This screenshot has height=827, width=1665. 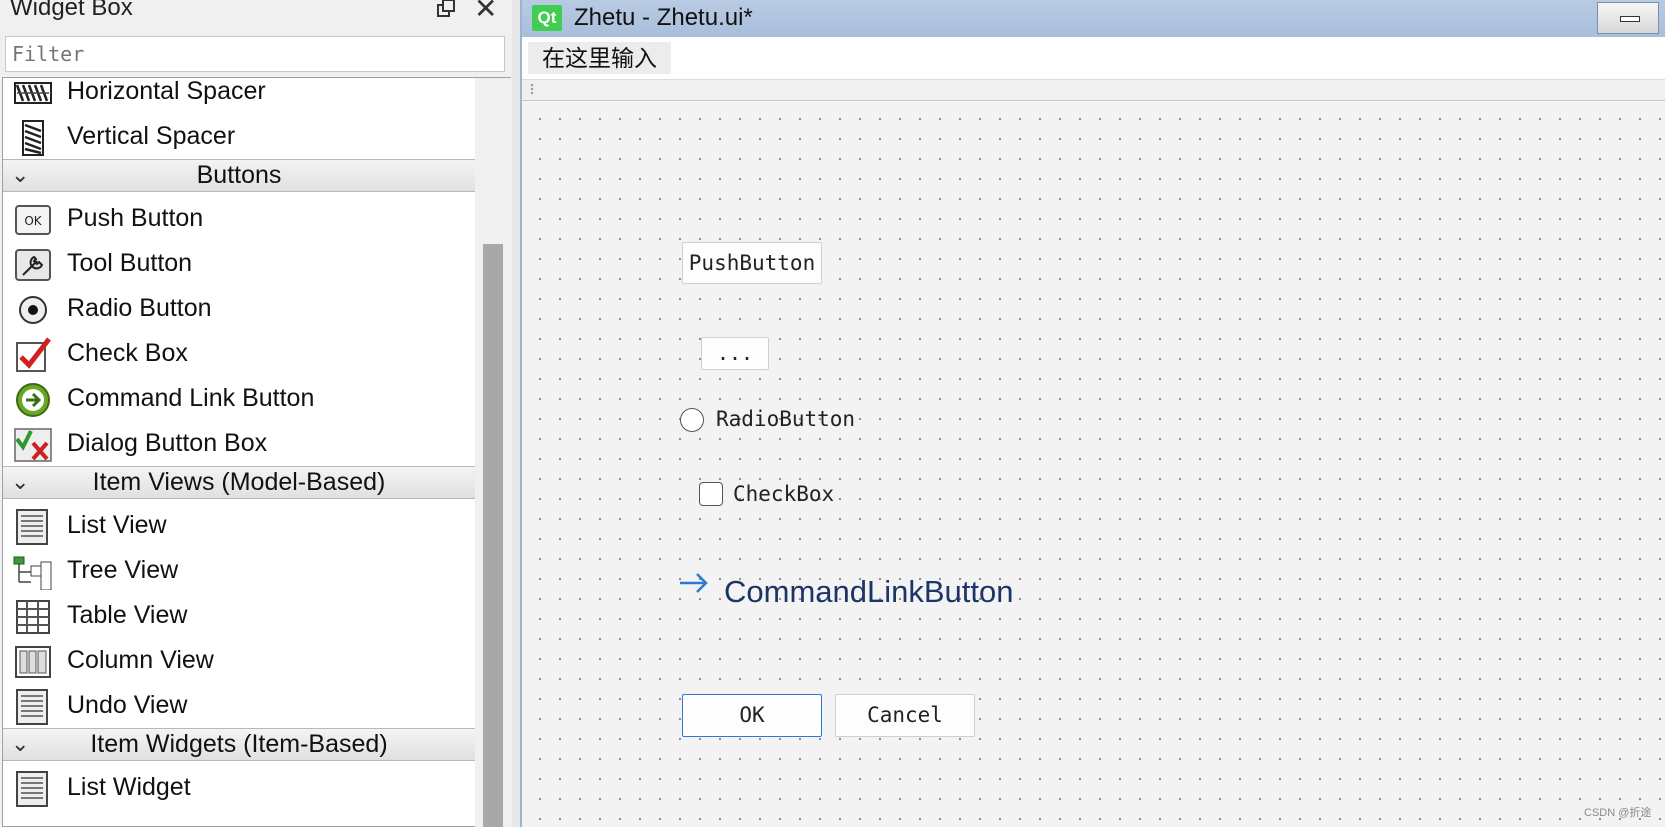 I want to click on widget-item-label: Vertical Spacer, so click(x=151, y=136).